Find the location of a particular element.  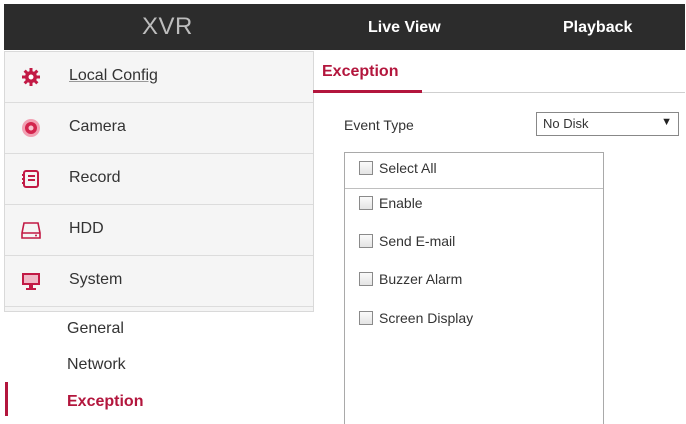

sidebar-item-label: Camera is located at coordinates (97, 126).